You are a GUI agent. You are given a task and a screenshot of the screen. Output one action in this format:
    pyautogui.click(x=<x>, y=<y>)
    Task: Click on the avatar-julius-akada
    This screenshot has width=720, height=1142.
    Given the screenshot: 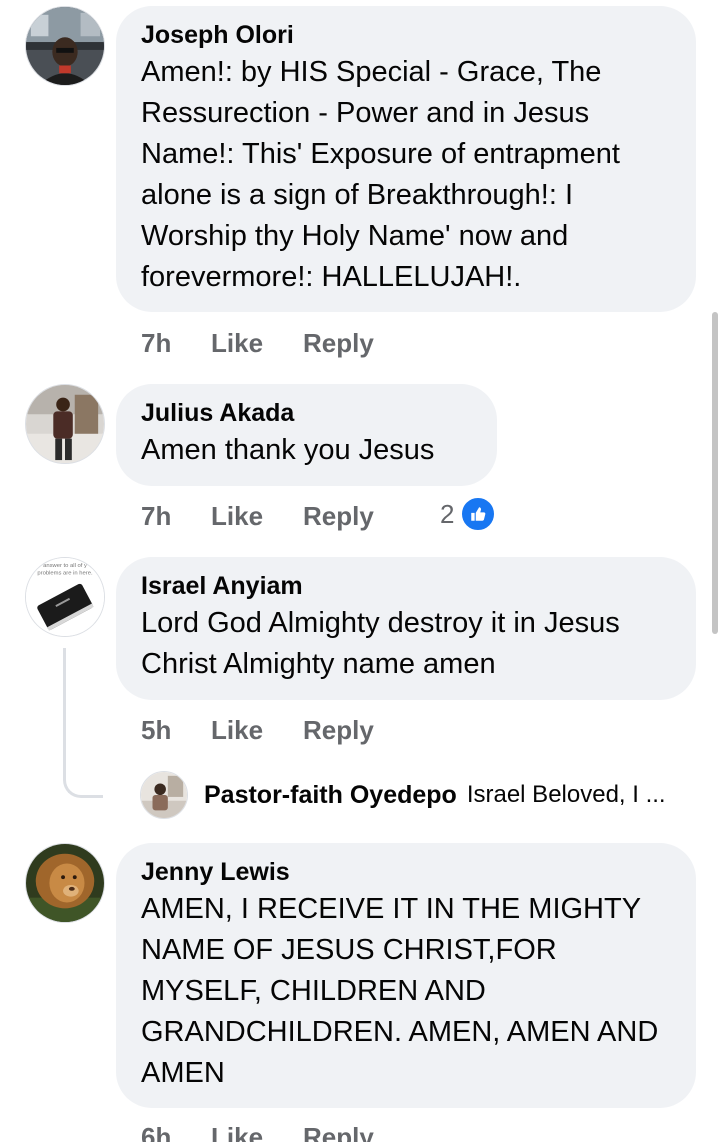 What is the action you would take?
    pyautogui.click(x=65, y=424)
    